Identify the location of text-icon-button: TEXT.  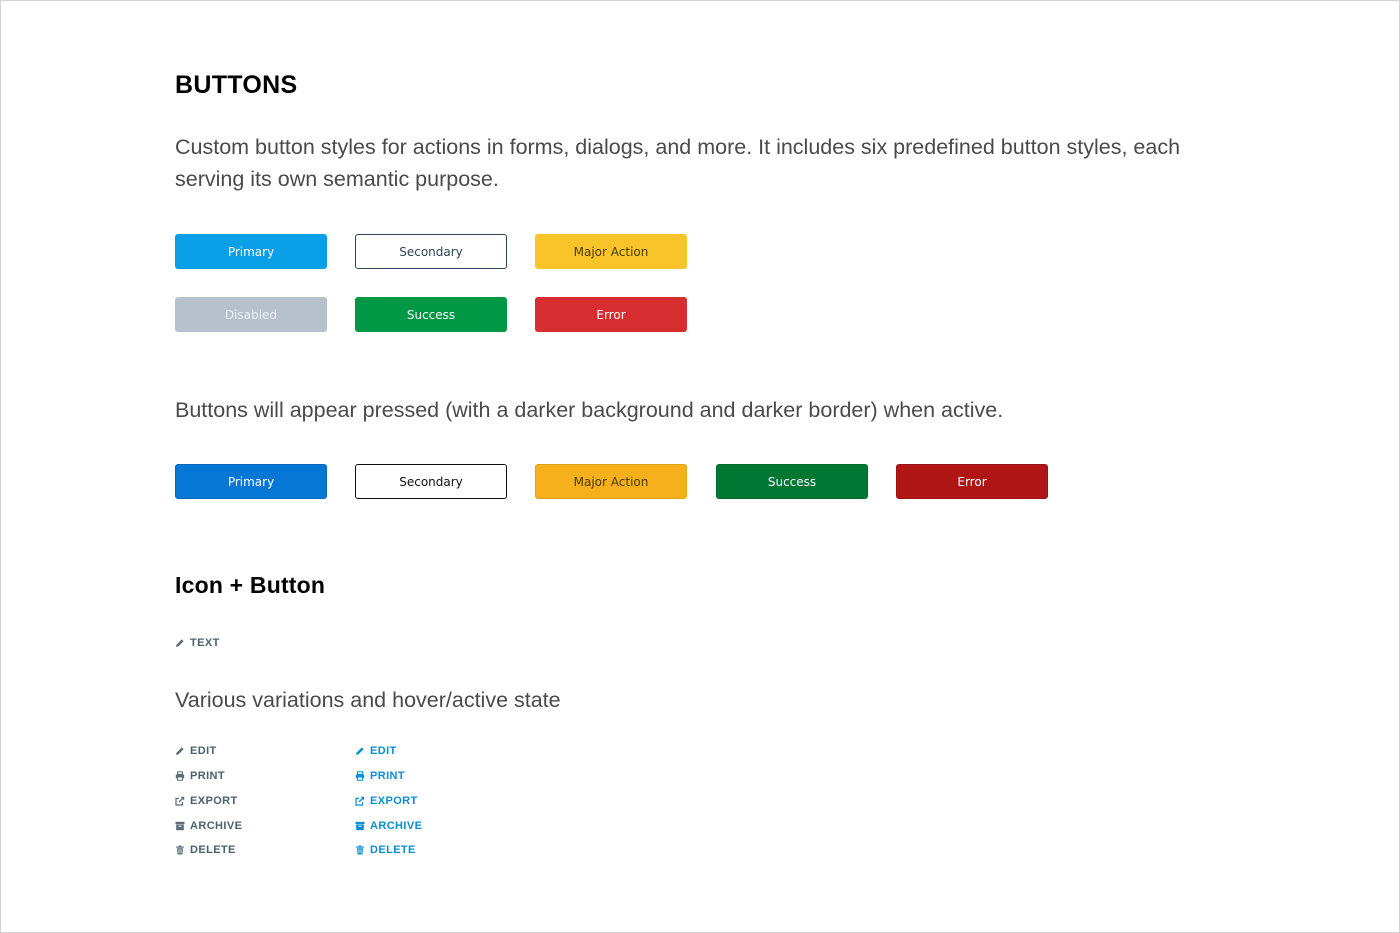
(197, 643).